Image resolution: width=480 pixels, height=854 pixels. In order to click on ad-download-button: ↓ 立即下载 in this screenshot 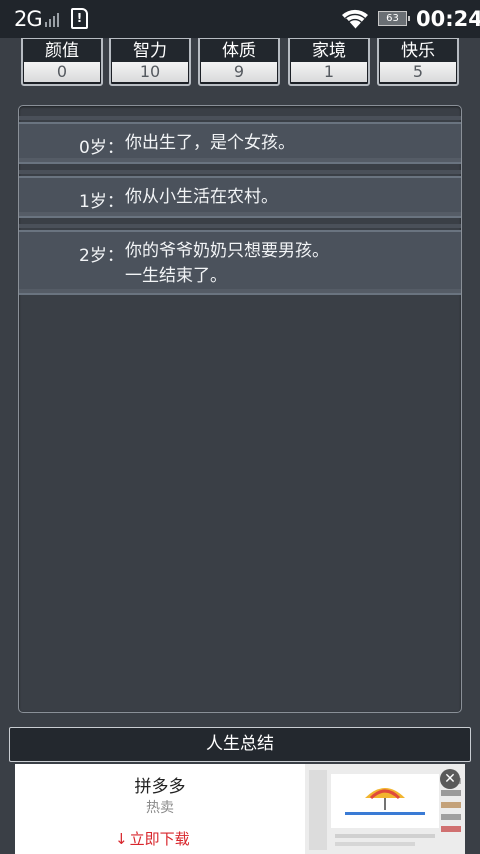, I will do `click(152, 838)`.